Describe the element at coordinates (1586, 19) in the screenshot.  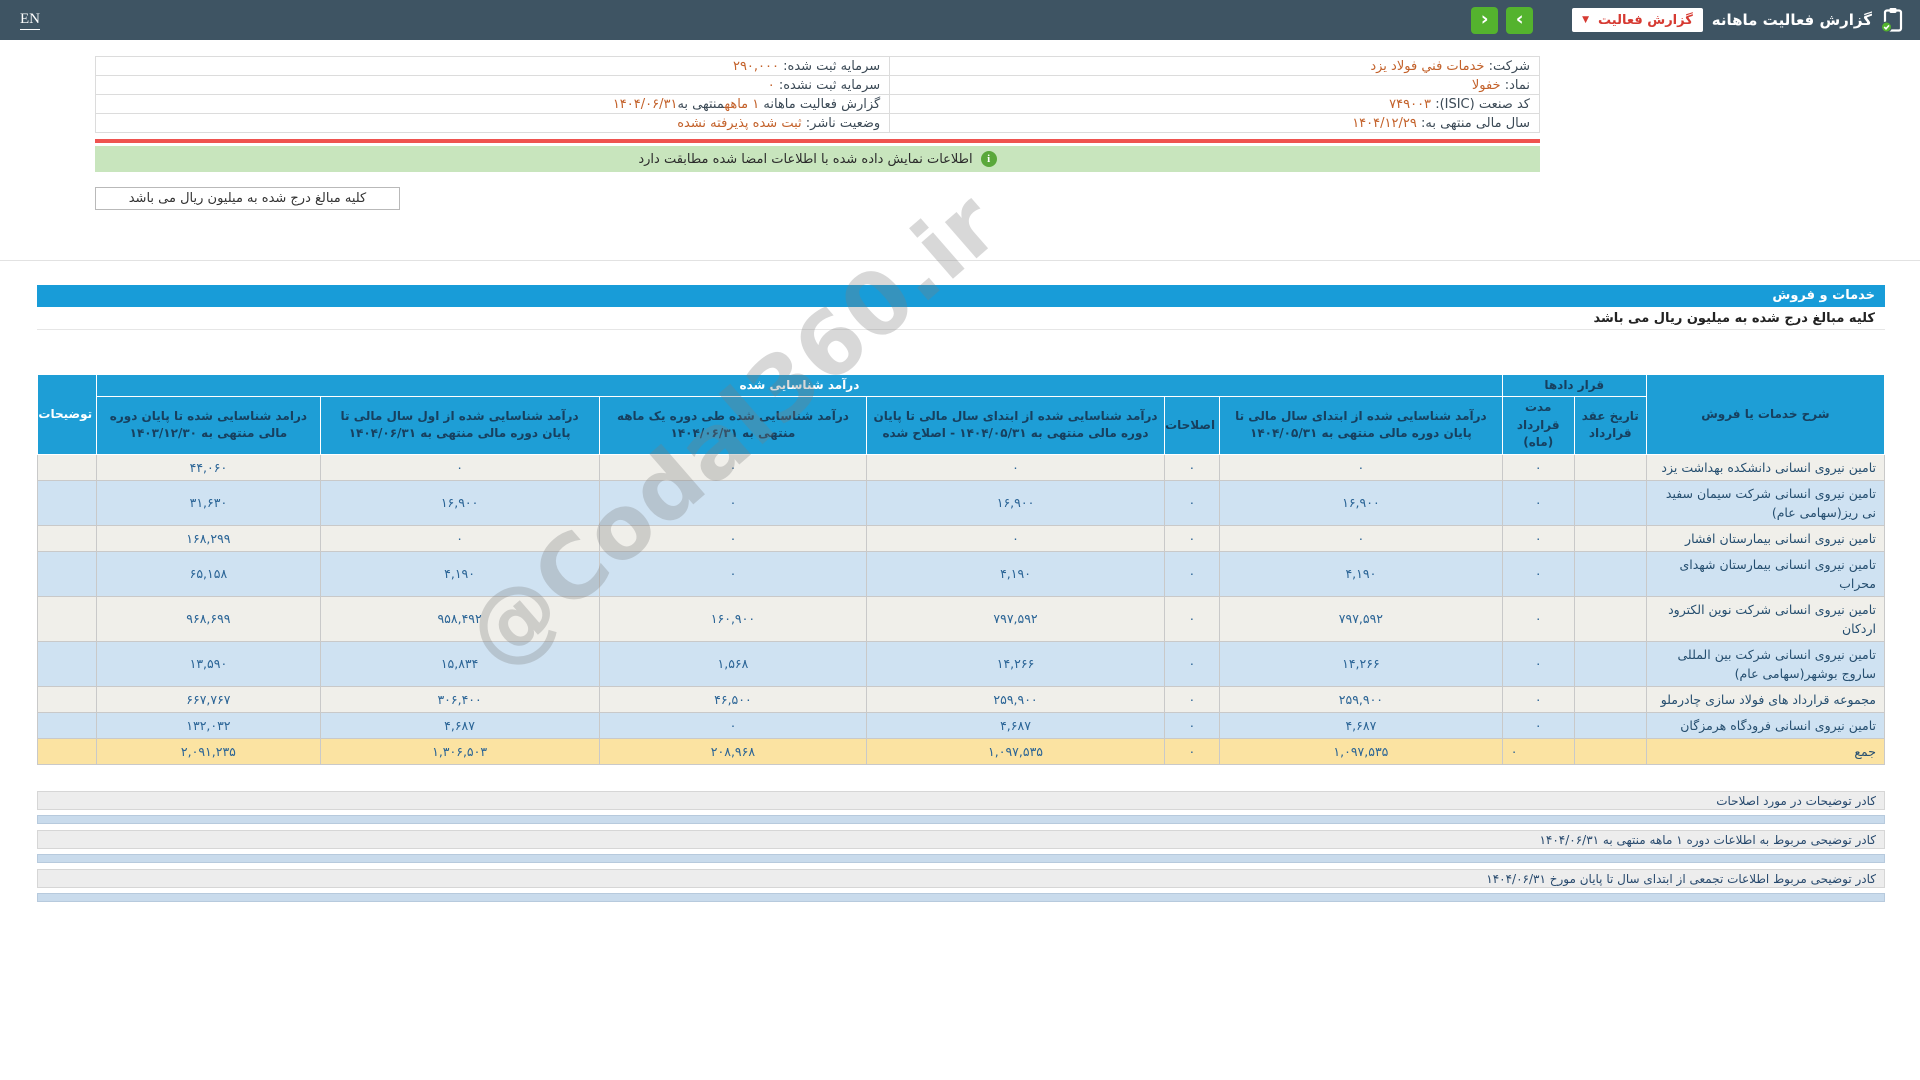
I see `chevron-down-icon: ▼` at that location.